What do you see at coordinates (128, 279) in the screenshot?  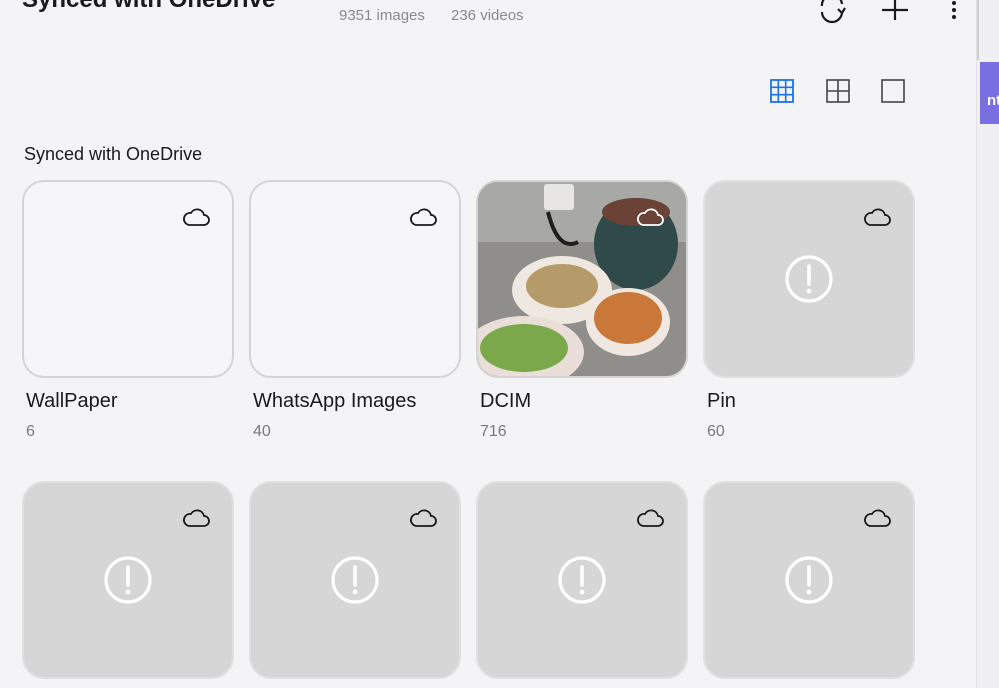 I see `album-tile-wallpaper` at bounding box center [128, 279].